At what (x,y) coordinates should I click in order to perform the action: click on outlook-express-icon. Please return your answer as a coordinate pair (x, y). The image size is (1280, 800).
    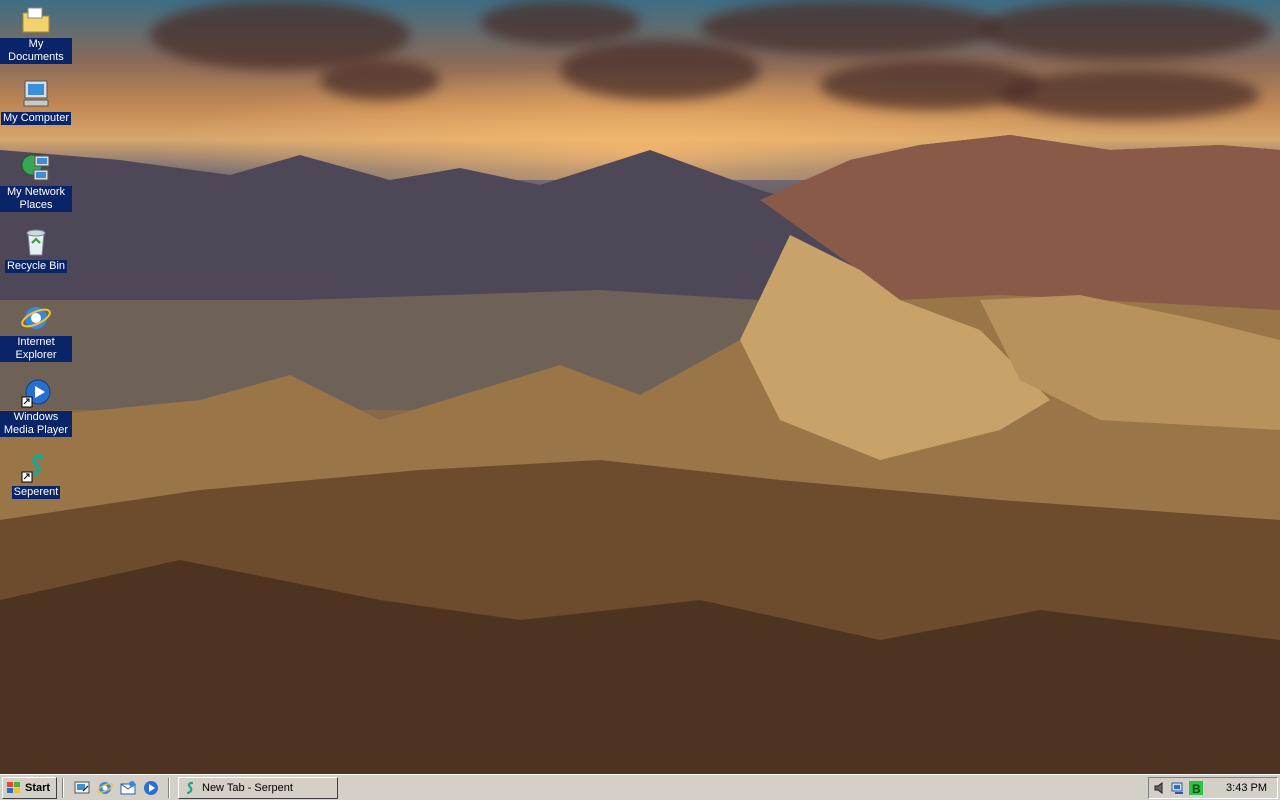
    Looking at the image, I should click on (128, 788).